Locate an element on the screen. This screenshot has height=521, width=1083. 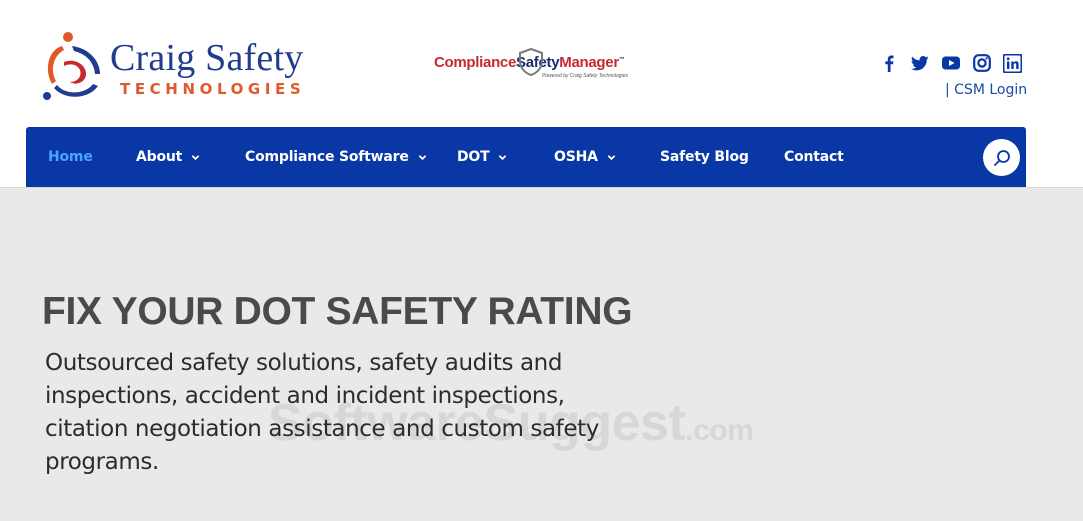
facebook-icon is located at coordinates (888, 63).